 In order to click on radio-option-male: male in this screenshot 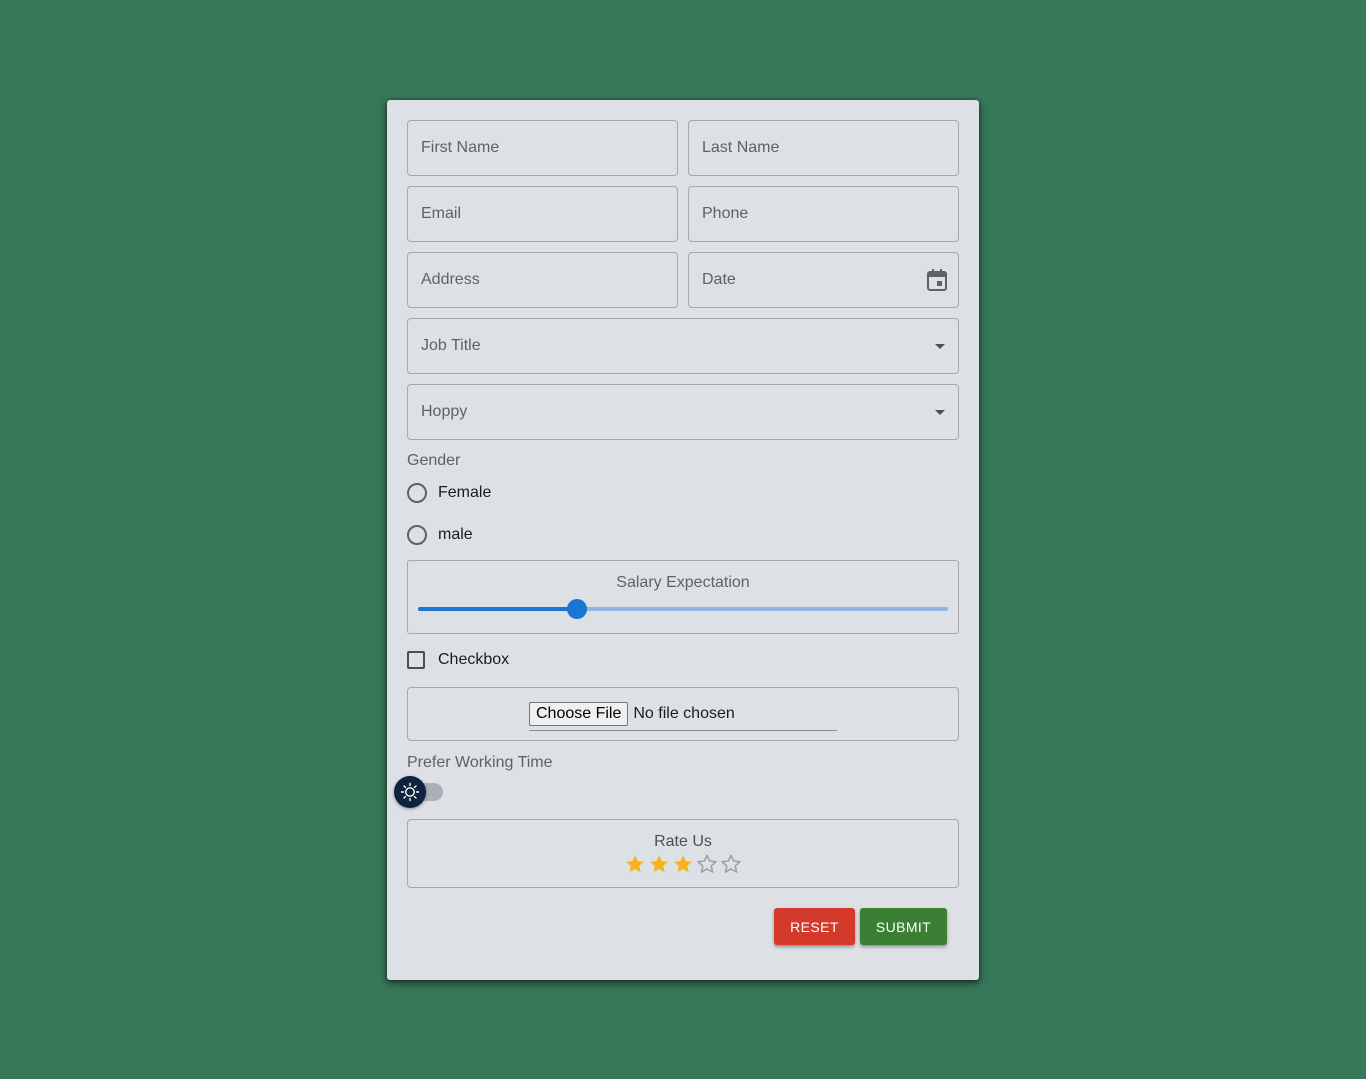, I will do `click(683, 535)`.